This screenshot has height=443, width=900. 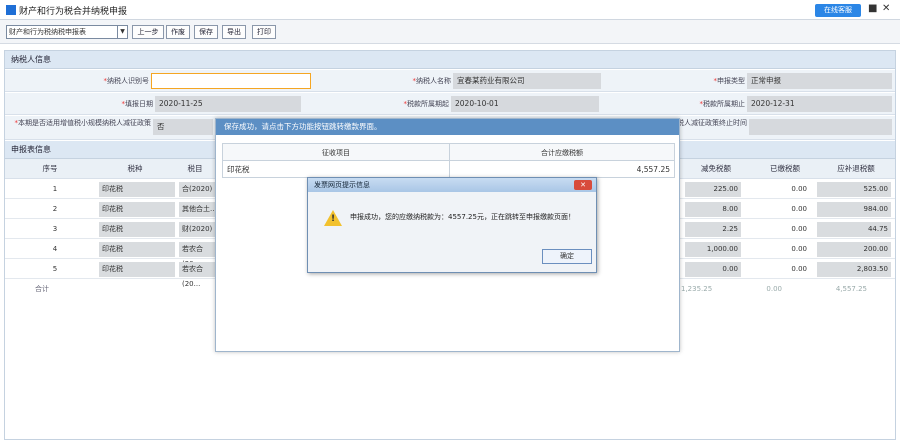 What do you see at coordinates (697, 289) in the screenshot?
I see `total-due: 1,235.25` at bounding box center [697, 289].